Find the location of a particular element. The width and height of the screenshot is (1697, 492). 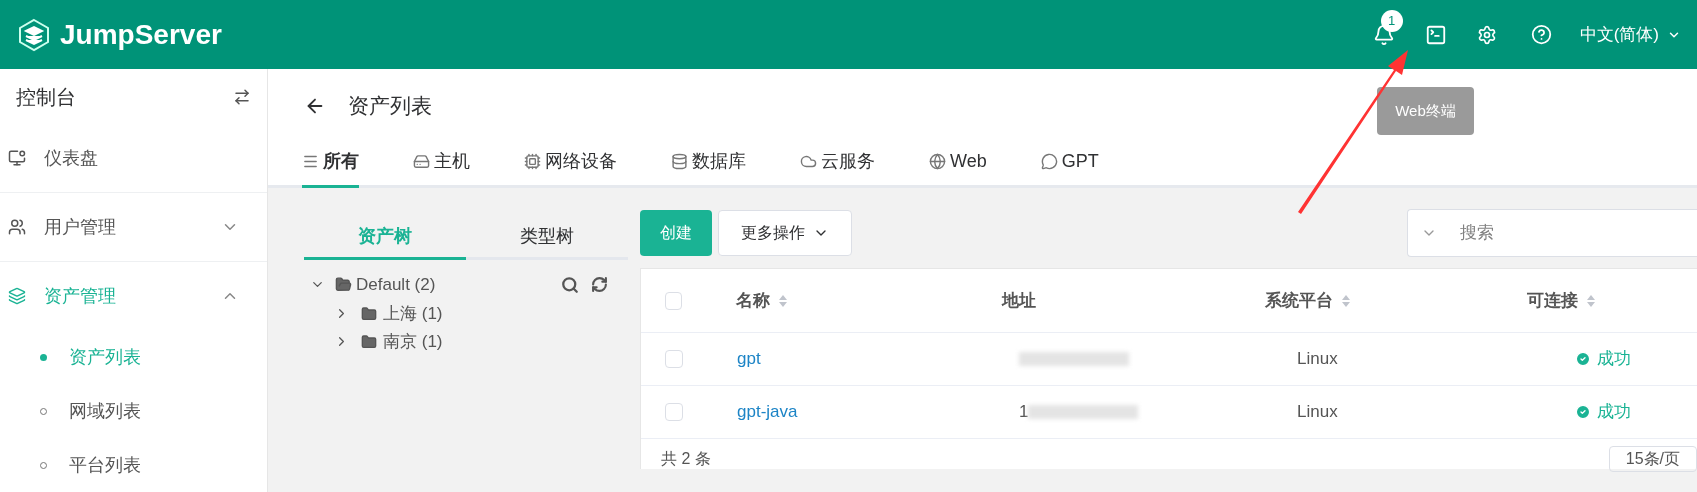

refresh-icon is located at coordinates (599, 285).